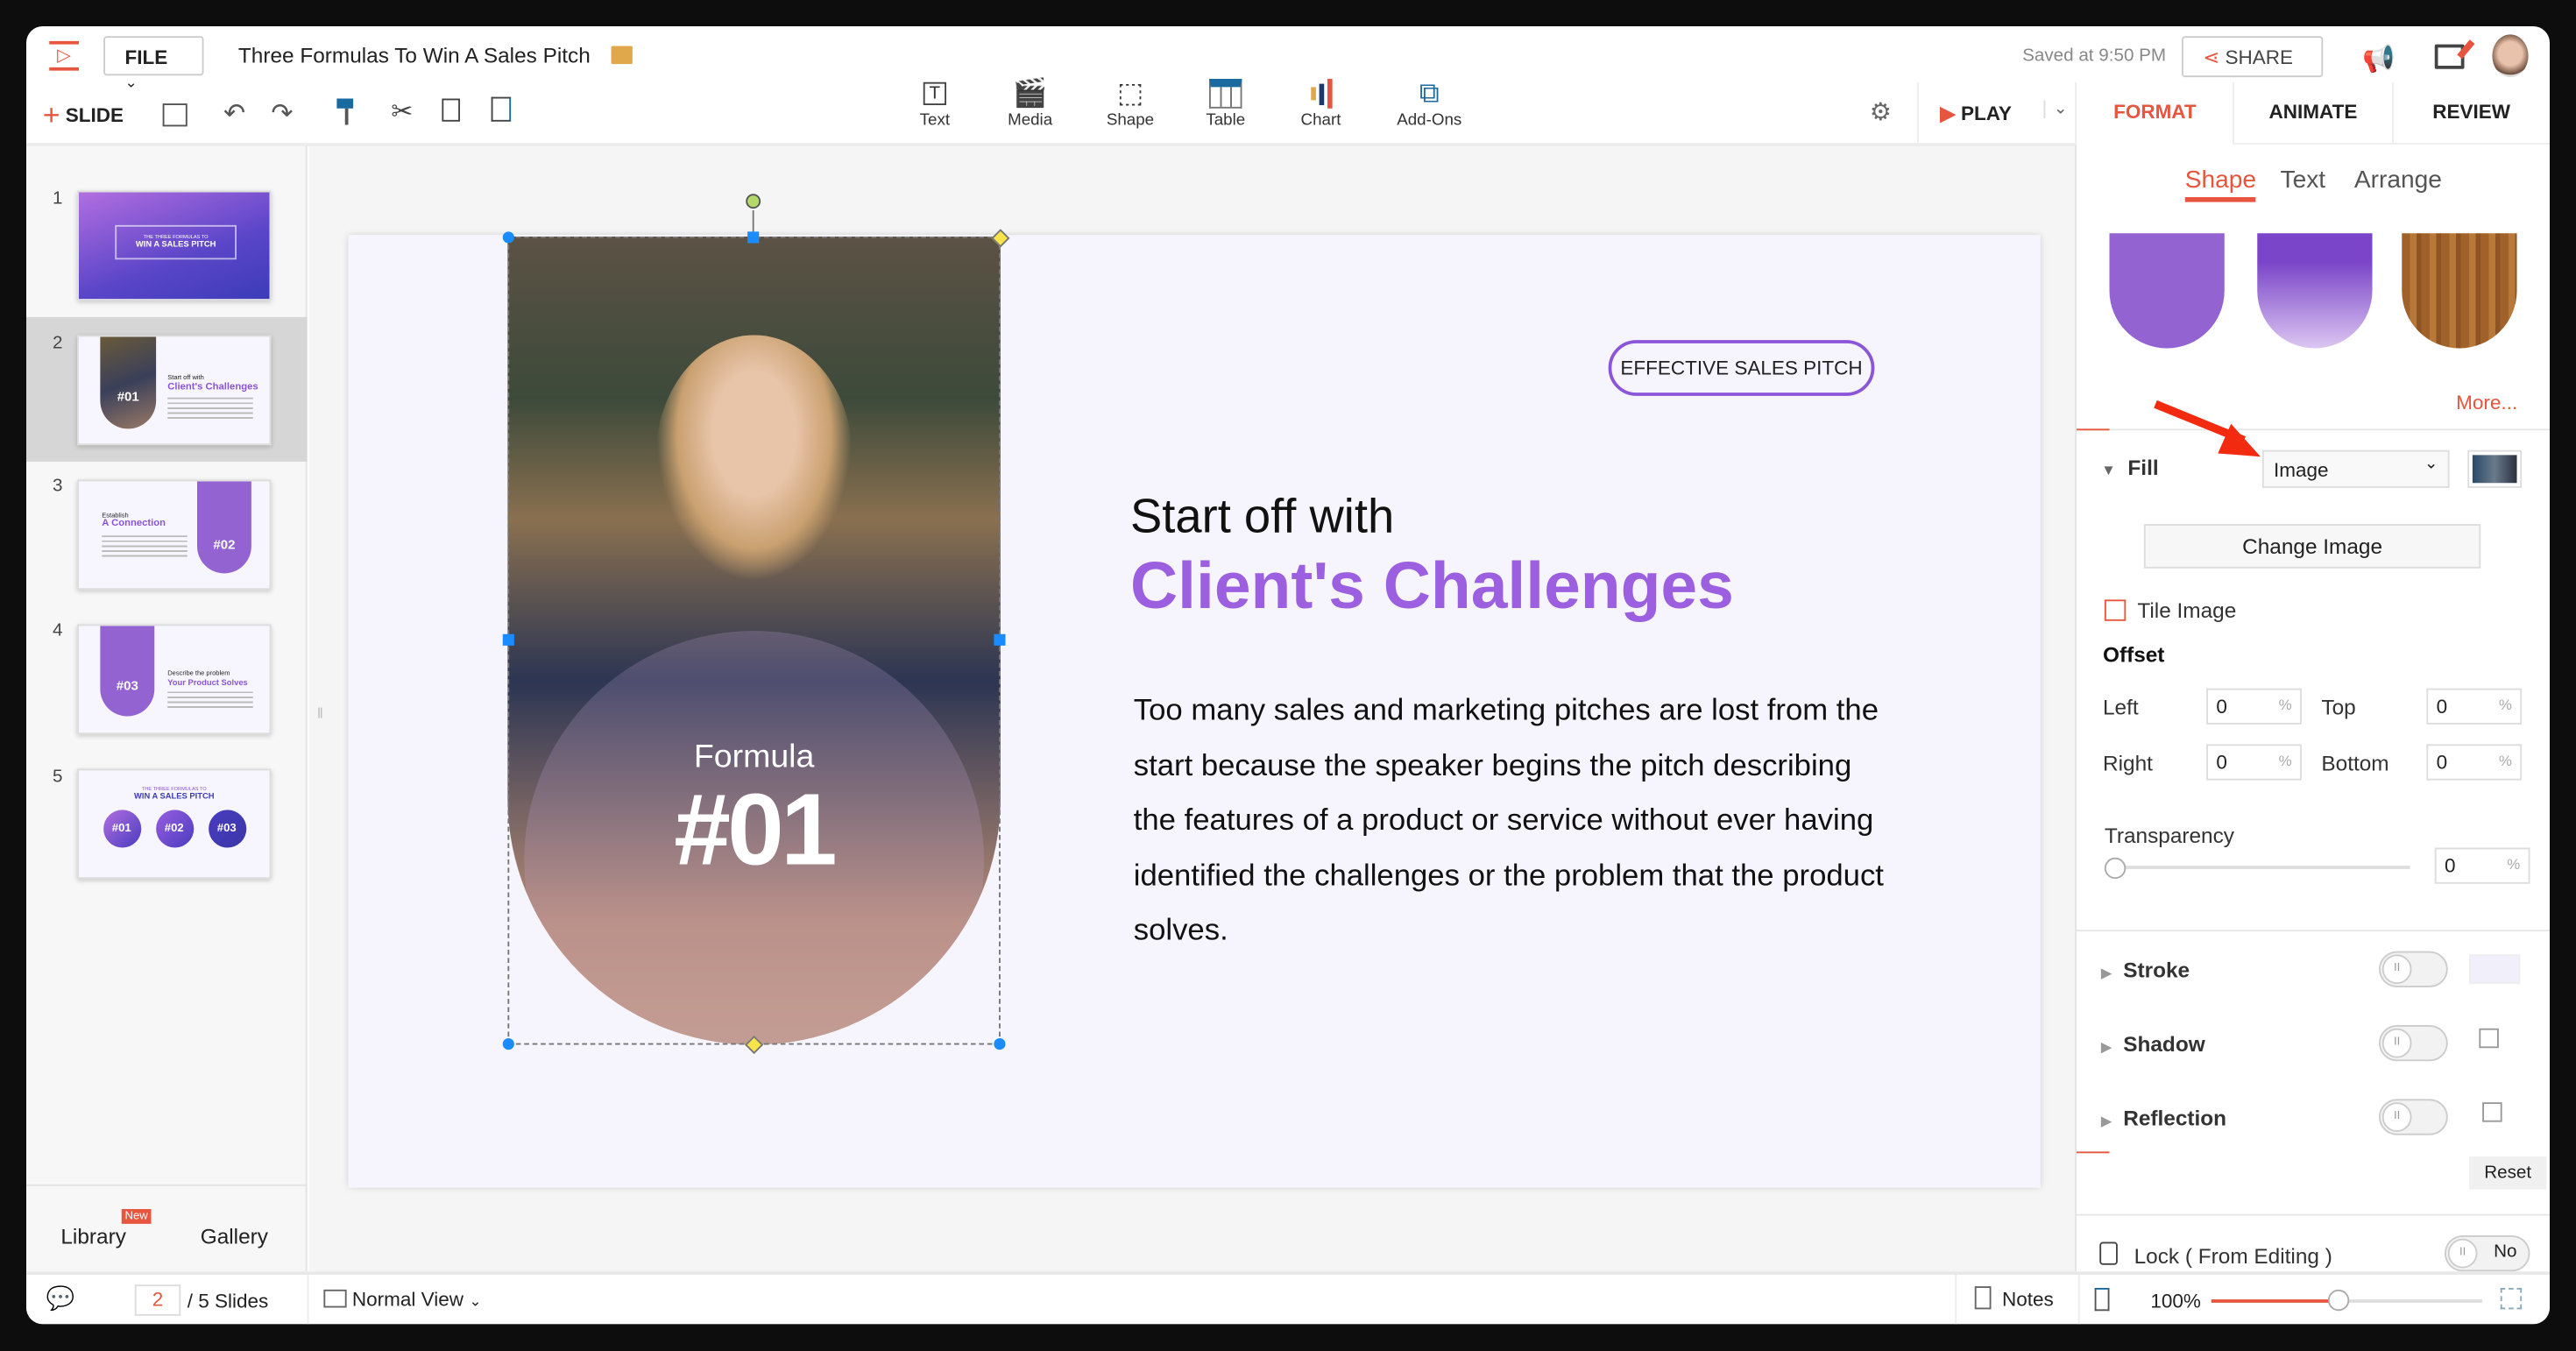  I want to click on subtab-shape: Shape, so click(2220, 184).